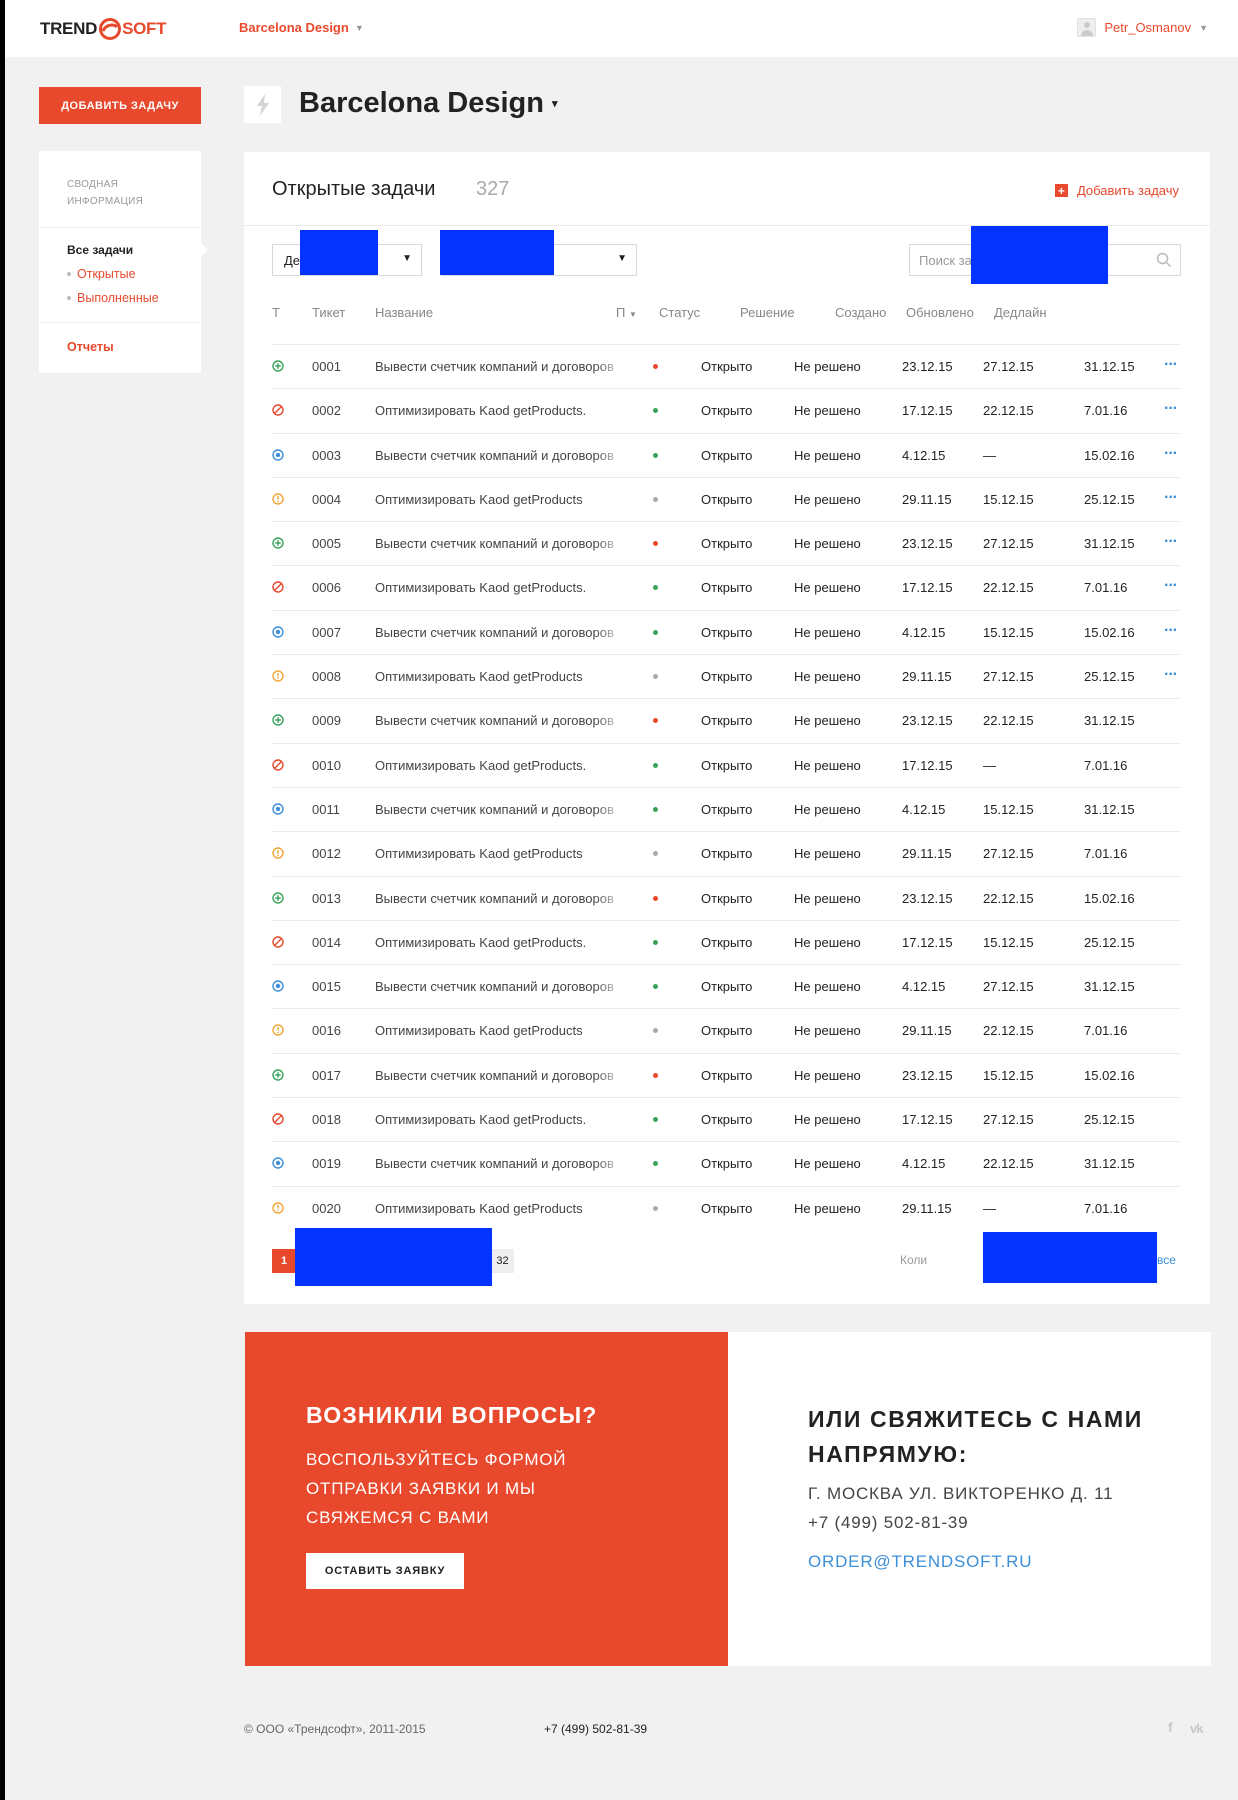  I want to click on ticket-id: 0018, so click(326, 1119).